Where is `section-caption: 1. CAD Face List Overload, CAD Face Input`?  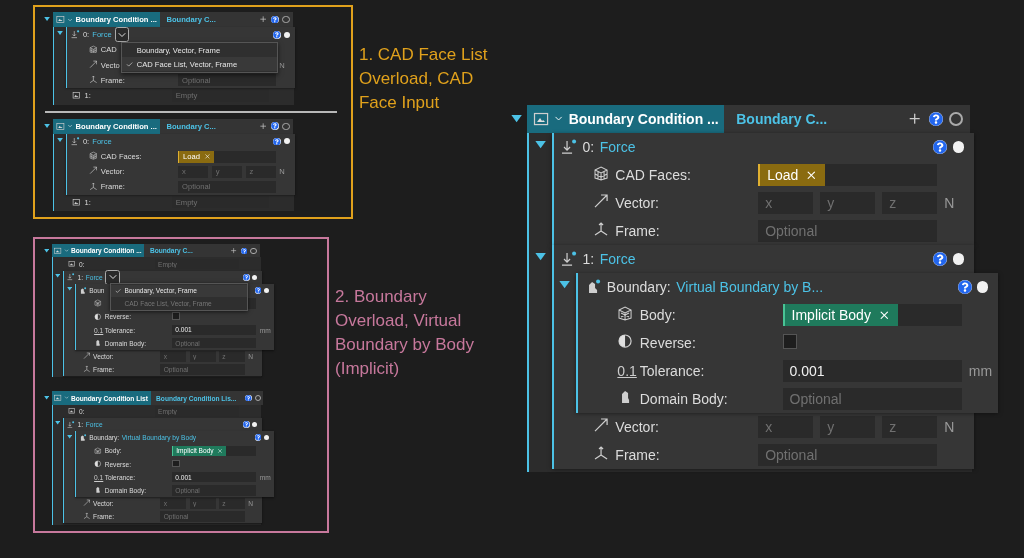 section-caption: 1. CAD Face List Overload, CAD Face Input is located at coordinates (423, 79).